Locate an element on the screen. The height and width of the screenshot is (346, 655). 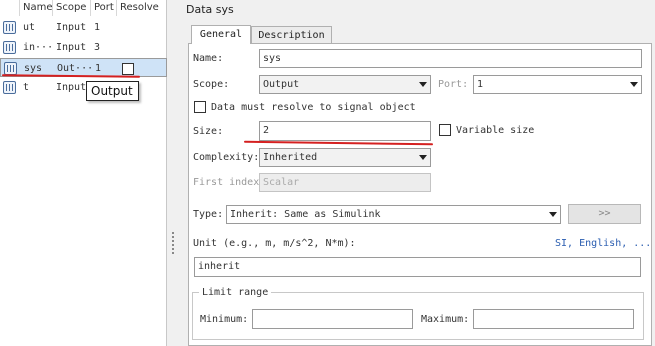
complexity-value: Inherited is located at coordinates (290, 157).